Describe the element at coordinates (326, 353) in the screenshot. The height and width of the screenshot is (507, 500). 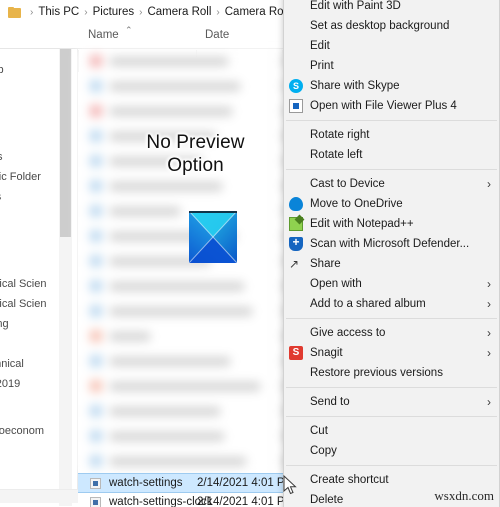
I see `menu-item-label: Snagit` at that location.